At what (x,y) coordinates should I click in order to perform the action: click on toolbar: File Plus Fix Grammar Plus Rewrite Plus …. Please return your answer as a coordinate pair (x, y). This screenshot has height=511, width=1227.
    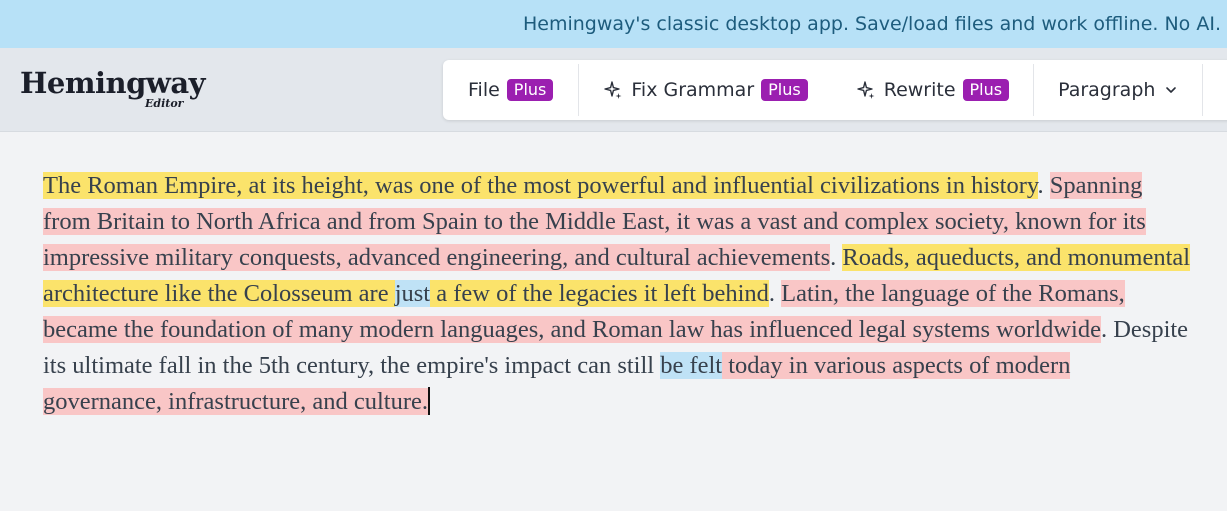
    Looking at the image, I should click on (835, 90).